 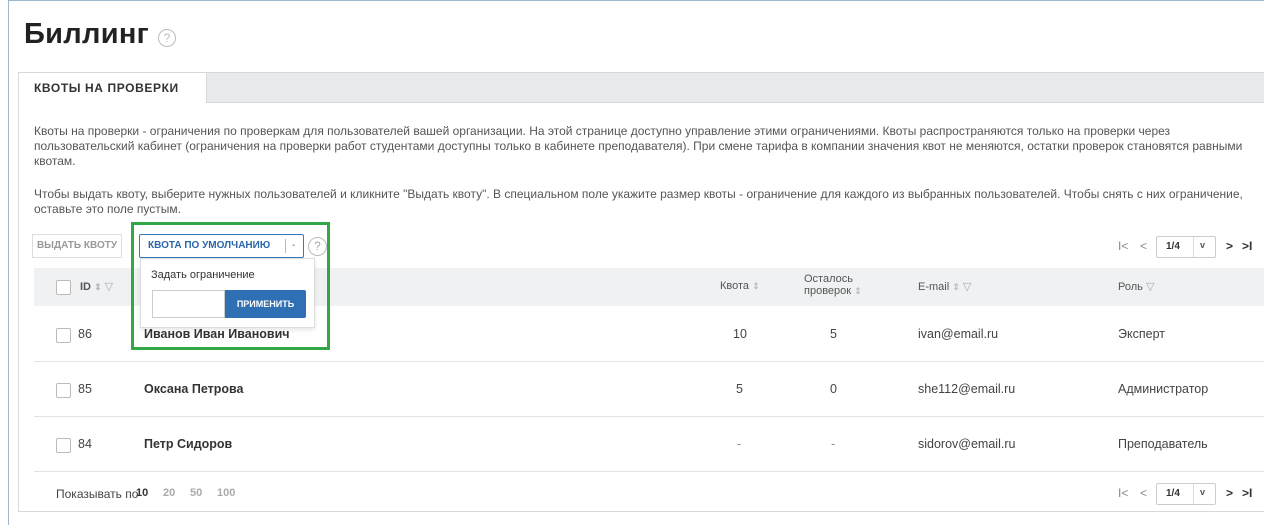 I want to click on column-remaining-label-line1: Осталось, so click(x=828, y=279).